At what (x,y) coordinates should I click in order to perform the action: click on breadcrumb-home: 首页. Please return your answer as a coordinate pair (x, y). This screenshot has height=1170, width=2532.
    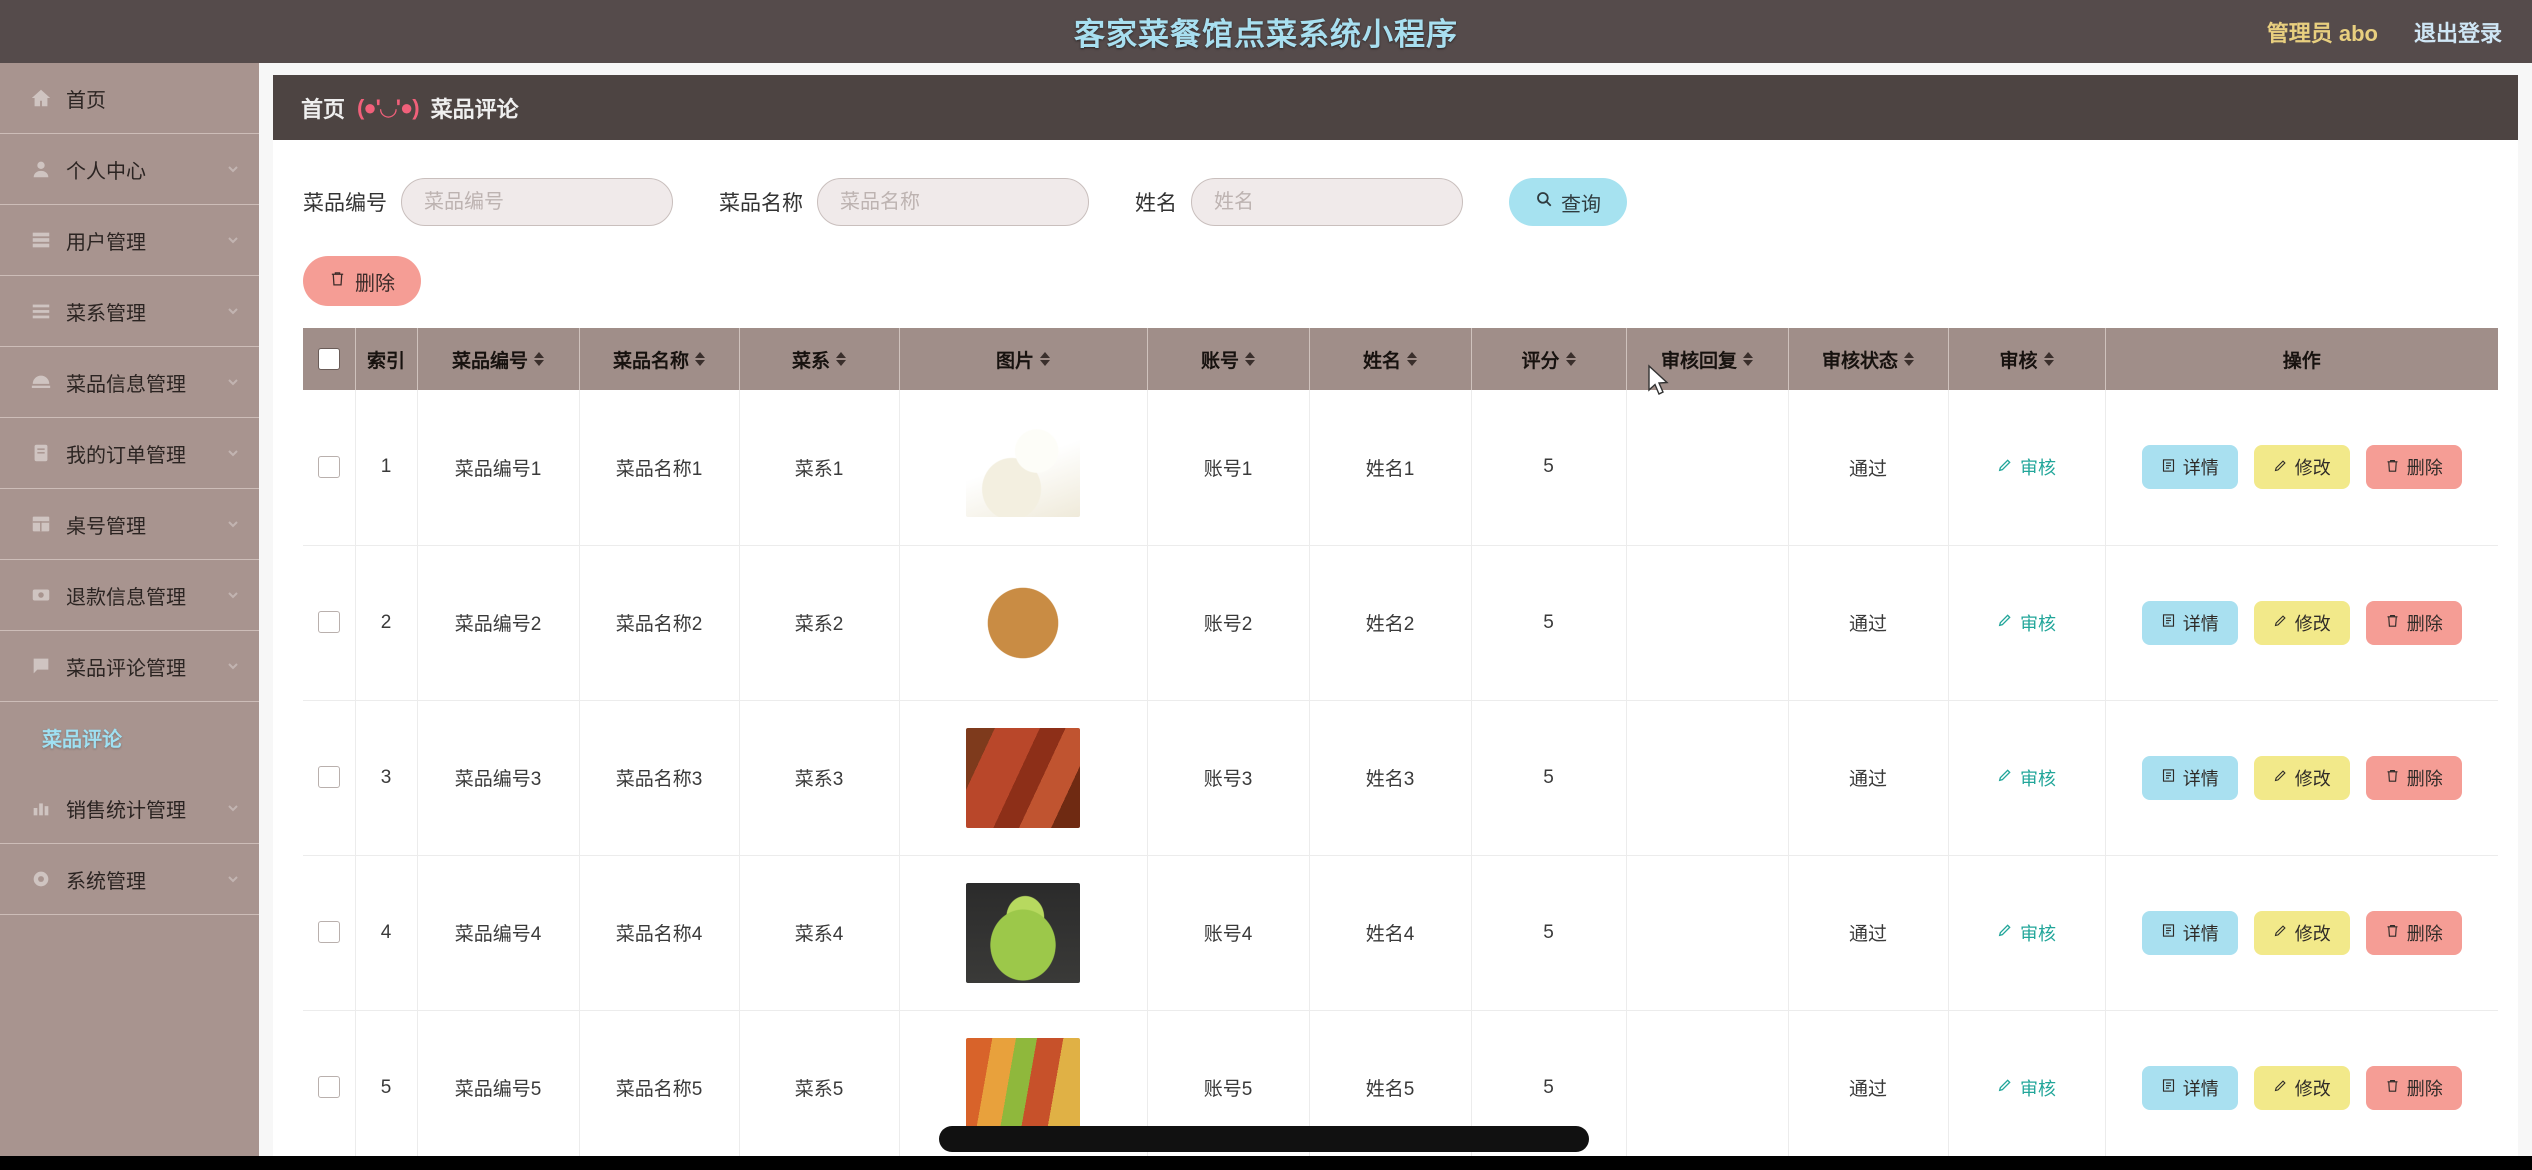
    Looking at the image, I should click on (323, 108).